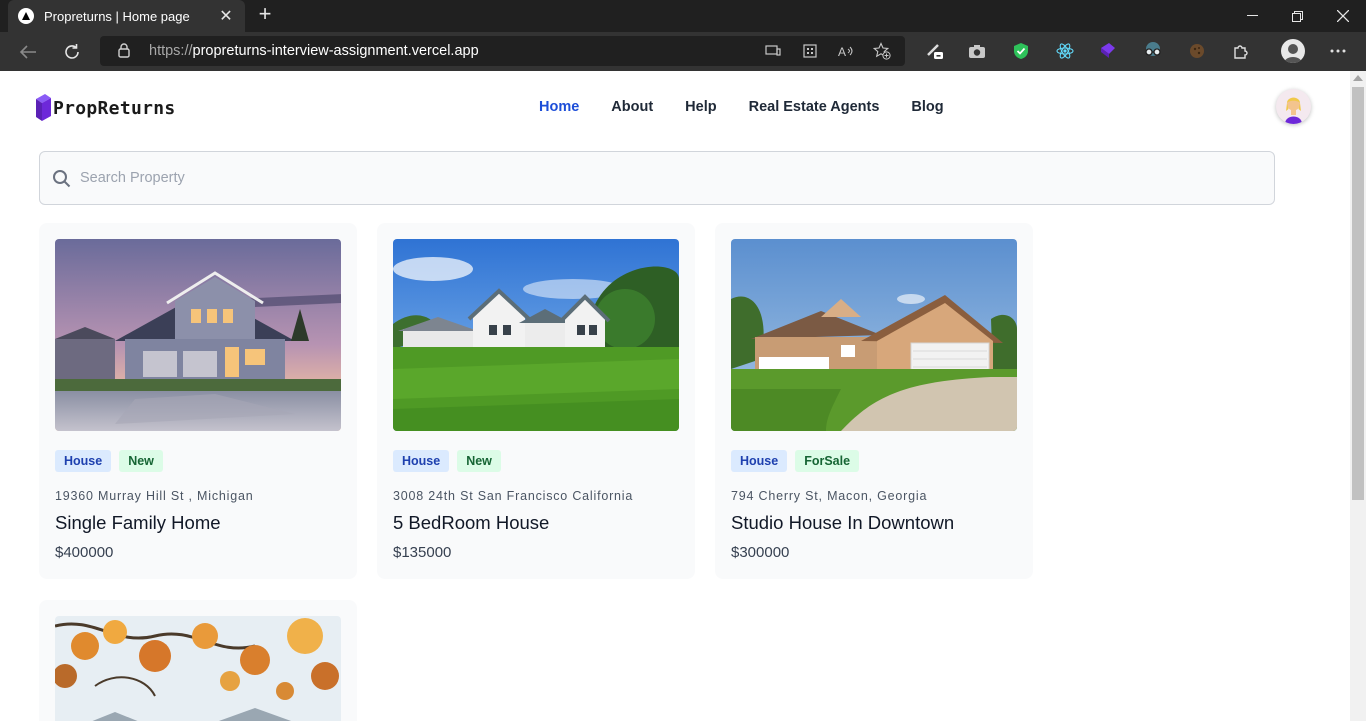 The width and height of the screenshot is (1366, 721). Describe the element at coordinates (536, 335) in the screenshot. I see `property-image-white-house` at that location.